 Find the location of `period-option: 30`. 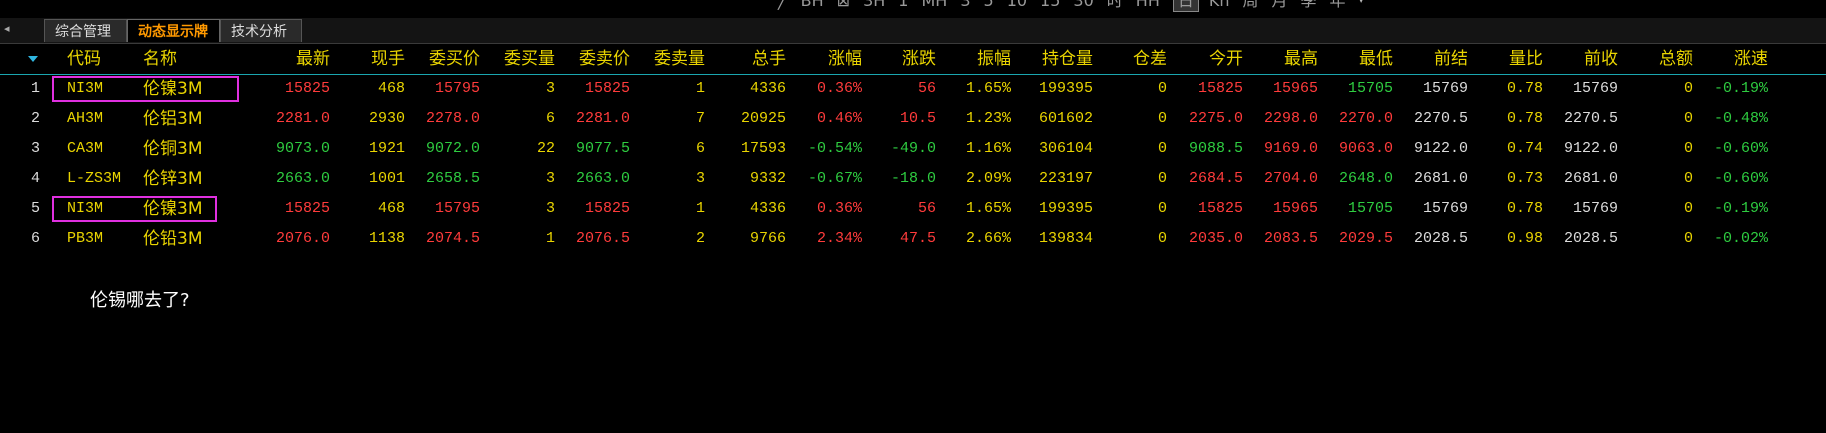

period-option: 30 is located at coordinates (1083, 5).